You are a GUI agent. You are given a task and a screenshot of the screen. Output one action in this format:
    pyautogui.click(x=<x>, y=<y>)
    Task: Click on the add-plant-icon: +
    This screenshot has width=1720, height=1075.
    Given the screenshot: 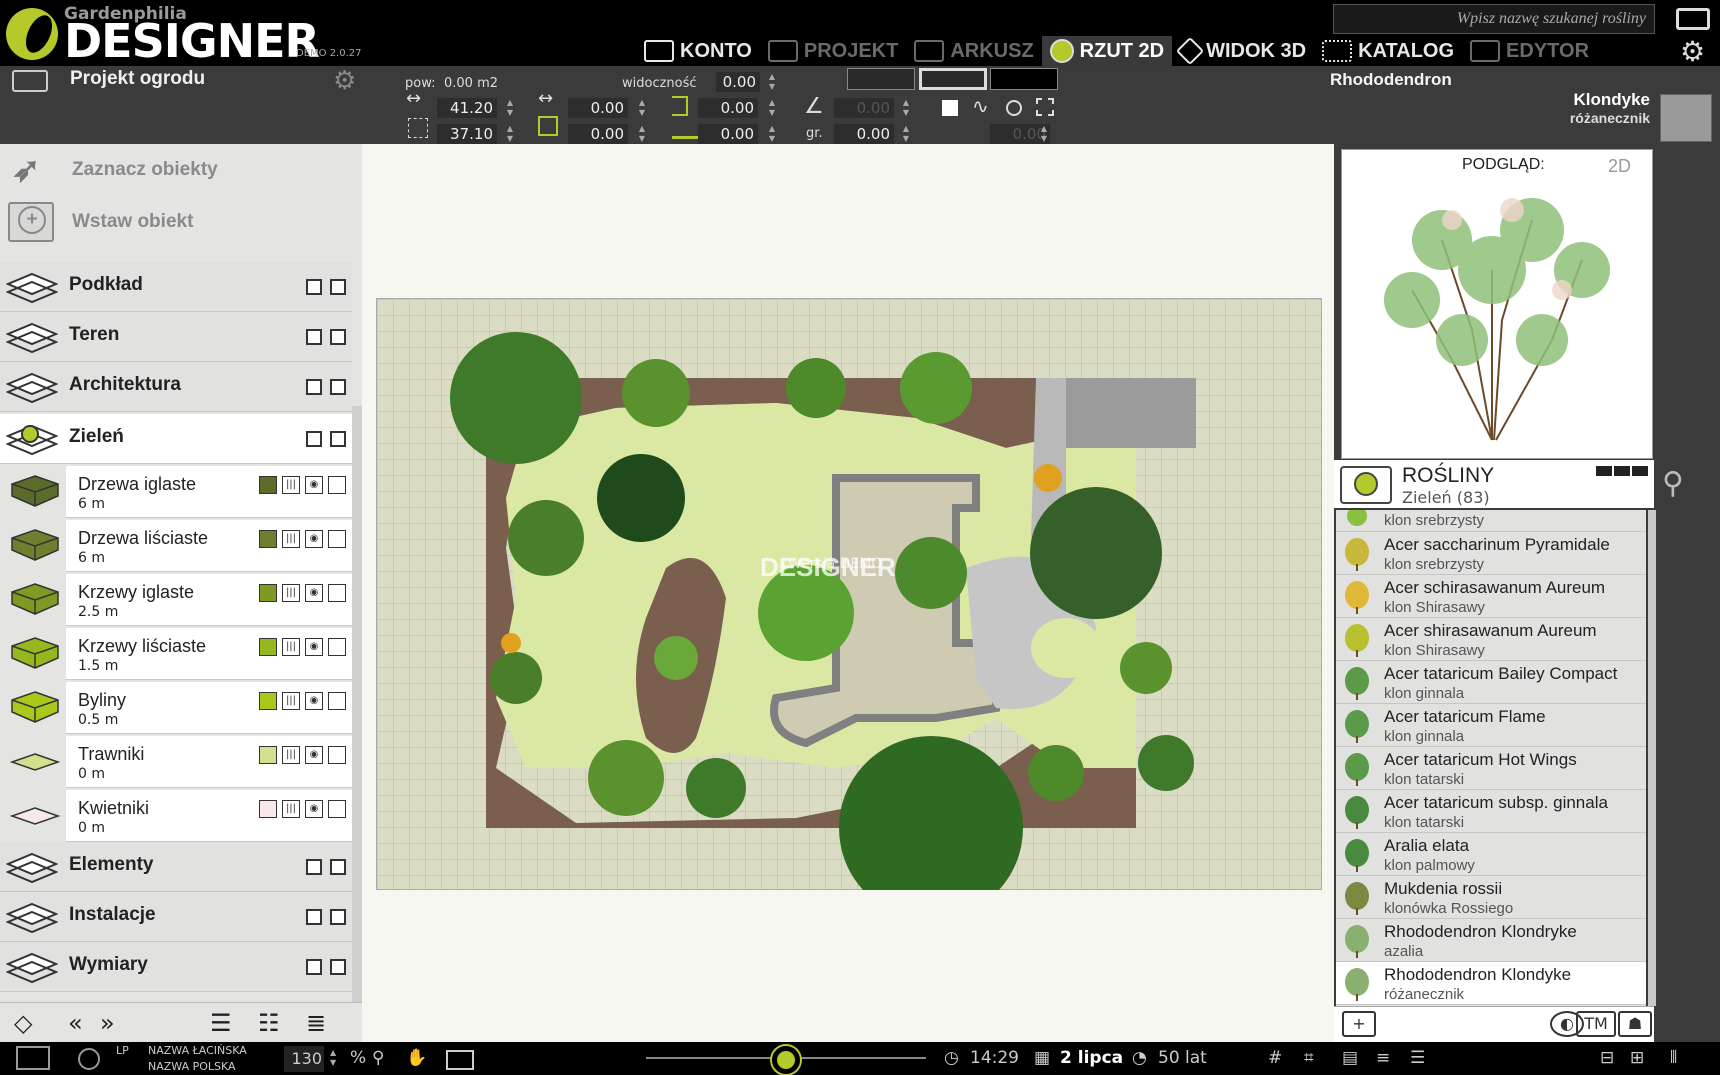 What is the action you would take?
    pyautogui.click(x=1359, y=1024)
    